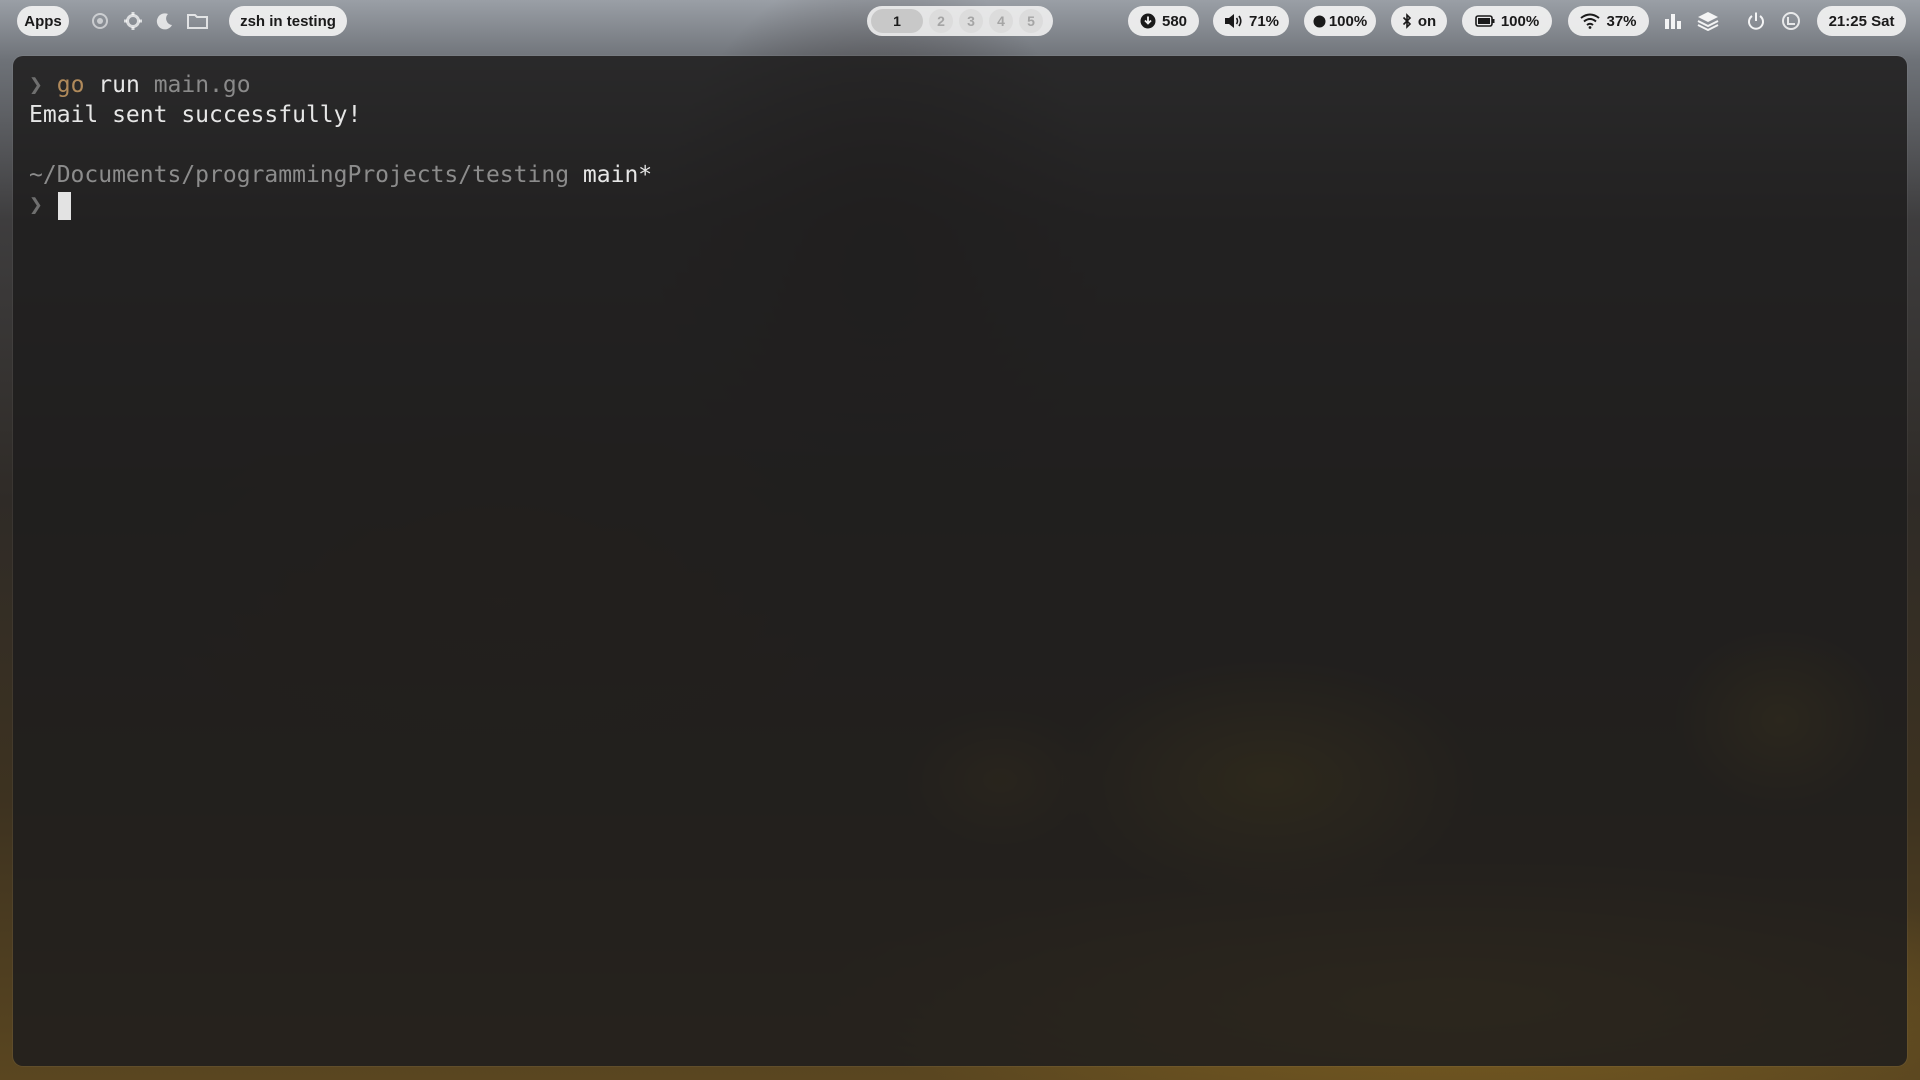 This screenshot has height=1080, width=1920. What do you see at coordinates (198, 21) in the screenshot?
I see `folder-icon` at bounding box center [198, 21].